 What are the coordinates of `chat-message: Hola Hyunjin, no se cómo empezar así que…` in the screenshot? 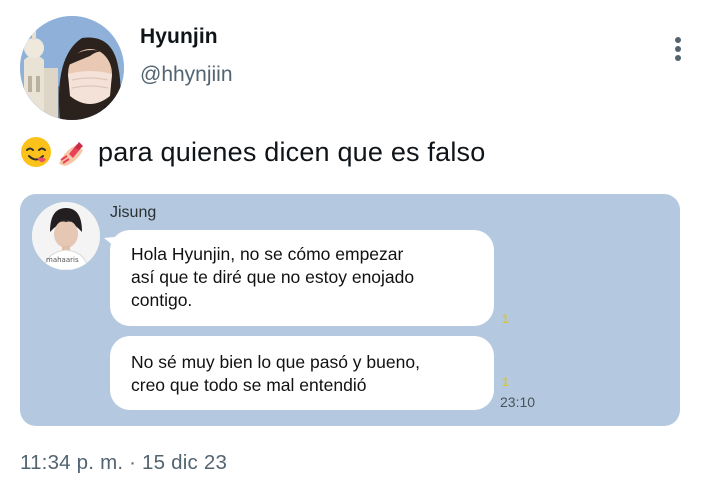 It's located at (302, 278).